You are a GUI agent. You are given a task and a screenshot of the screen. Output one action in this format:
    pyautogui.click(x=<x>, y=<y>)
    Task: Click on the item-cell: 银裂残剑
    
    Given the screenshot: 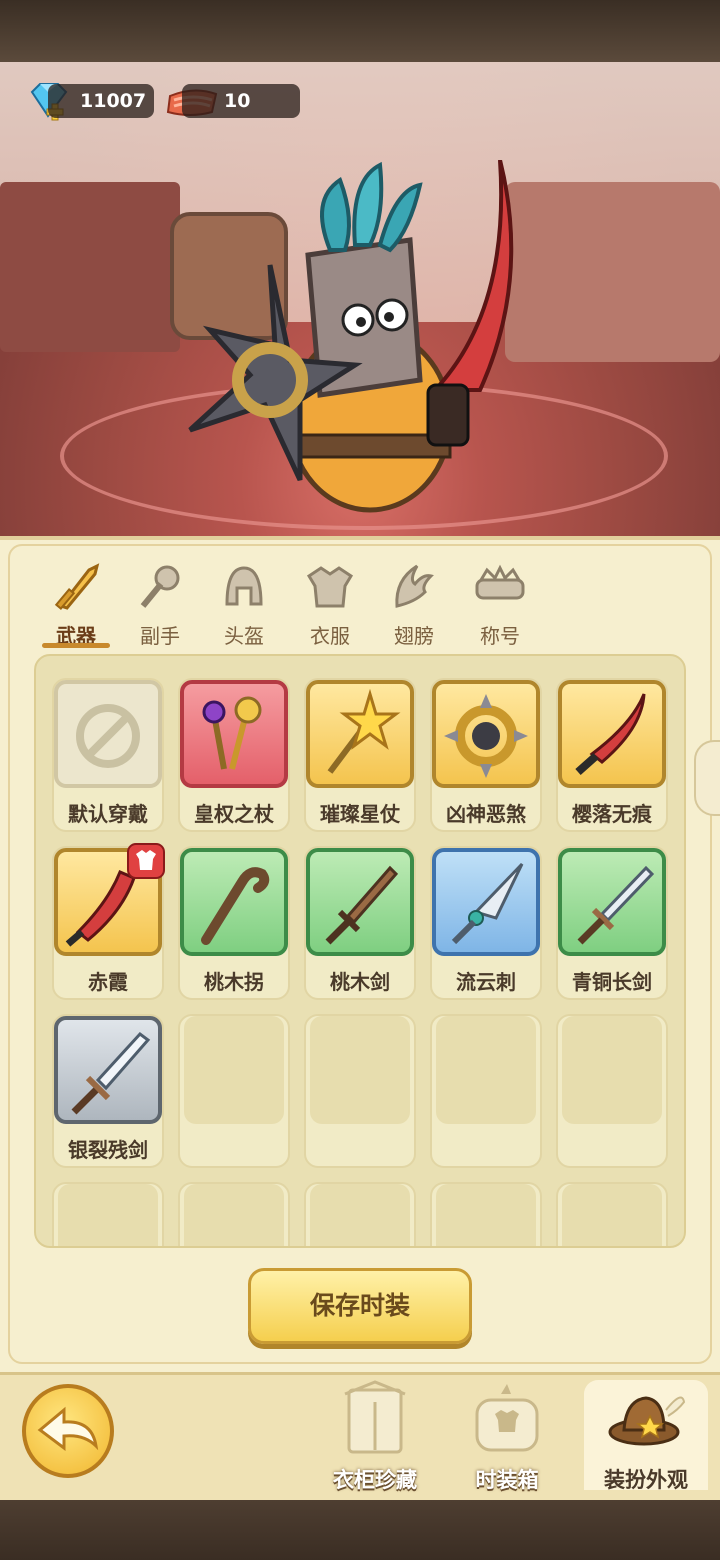 What is the action you would take?
    pyautogui.click(x=108, y=1091)
    